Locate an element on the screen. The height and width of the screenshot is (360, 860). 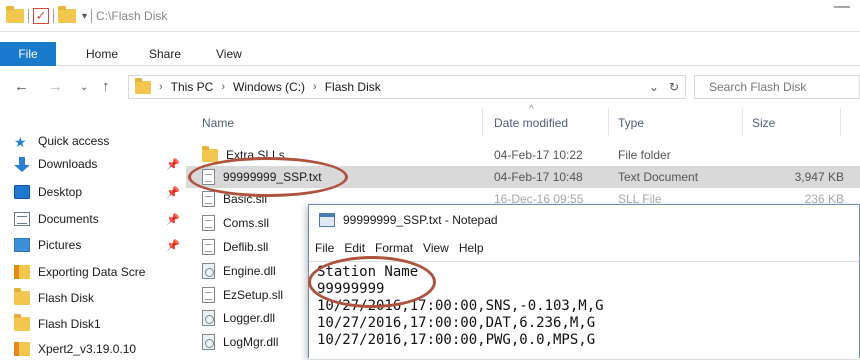
file-name: 99999999_SSP.txt is located at coordinates (272, 177).